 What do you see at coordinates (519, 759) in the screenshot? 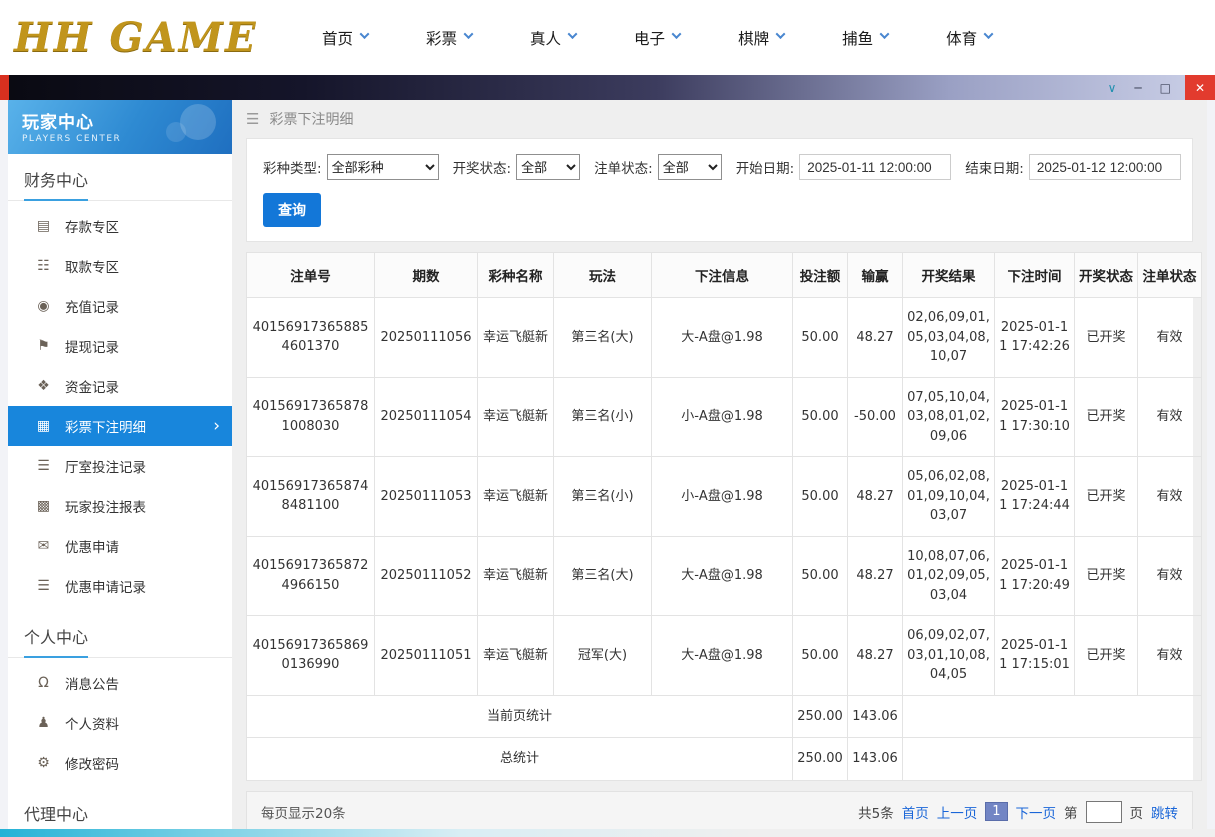
I see `summary-label: 总统计` at bounding box center [519, 759].